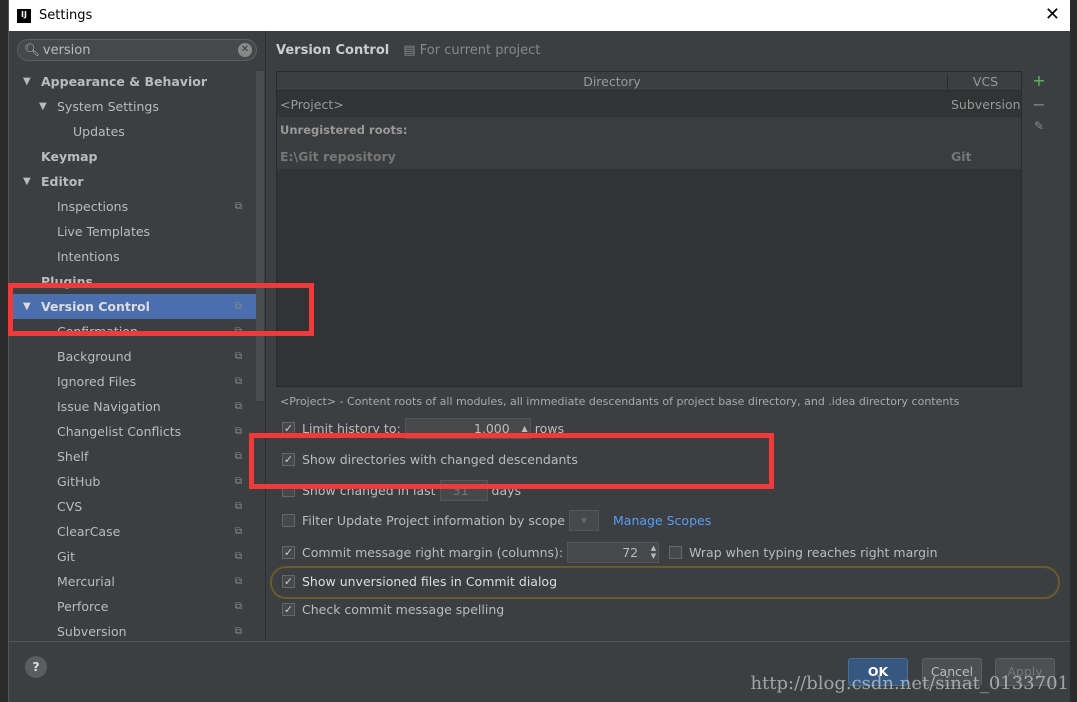 This screenshot has width=1077, height=702. Describe the element at coordinates (62, 181) in the screenshot. I see `sidebar-item-label: Editor` at that location.